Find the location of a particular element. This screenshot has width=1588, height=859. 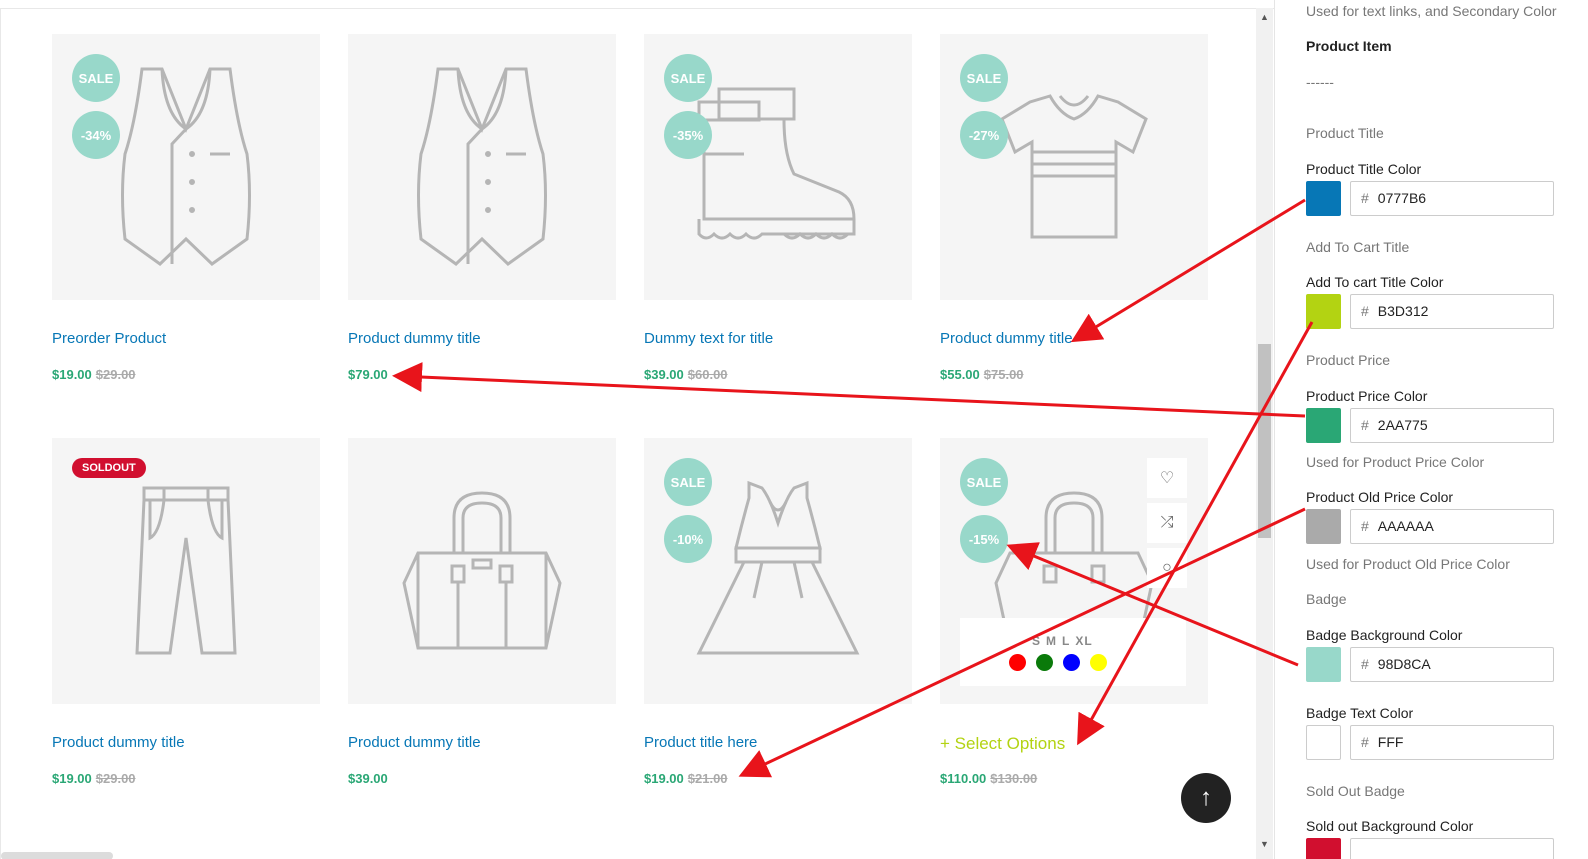

product-image: SALE -35% is located at coordinates (778, 167).